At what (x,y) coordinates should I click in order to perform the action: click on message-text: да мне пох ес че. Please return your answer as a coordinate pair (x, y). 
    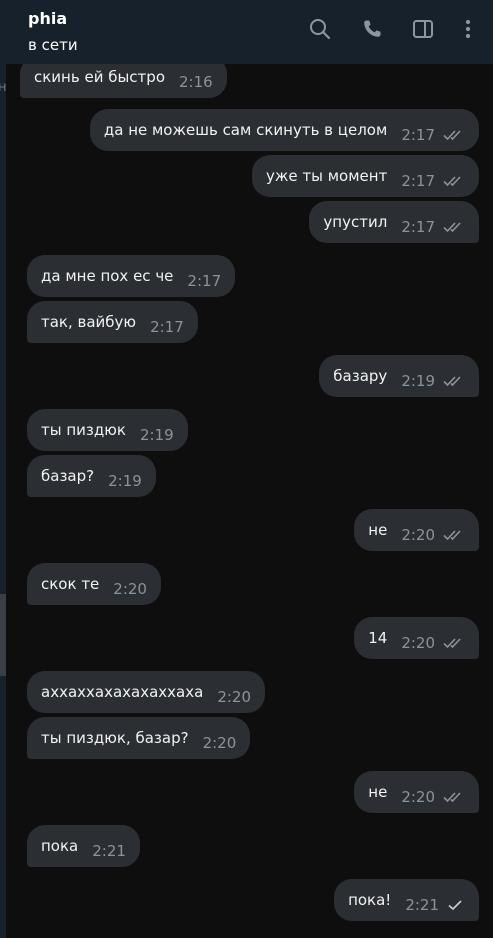
    Looking at the image, I should click on (107, 276).